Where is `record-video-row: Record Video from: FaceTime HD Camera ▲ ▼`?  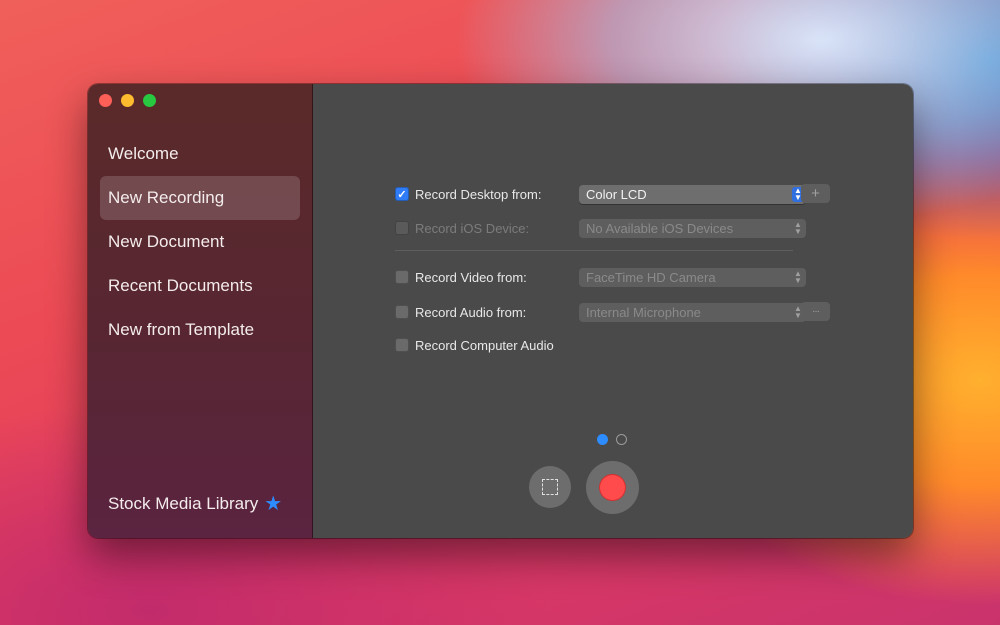 record-video-row: Record Video from: FaceTime HD Camera ▲ ▼ is located at coordinates (600, 277).